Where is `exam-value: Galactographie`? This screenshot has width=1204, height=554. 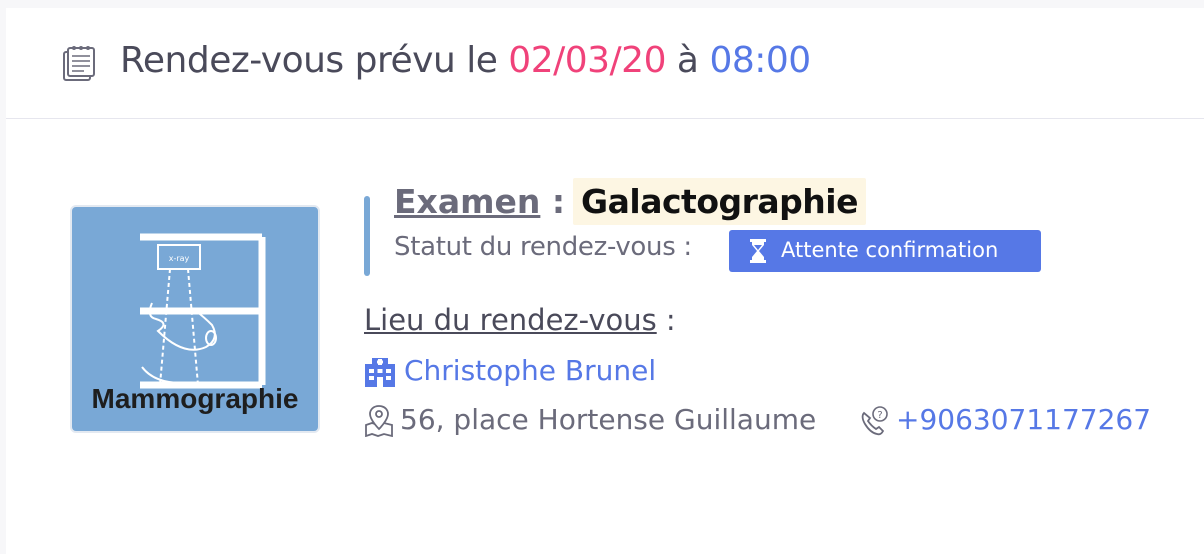
exam-value: Galactographie is located at coordinates (719, 201).